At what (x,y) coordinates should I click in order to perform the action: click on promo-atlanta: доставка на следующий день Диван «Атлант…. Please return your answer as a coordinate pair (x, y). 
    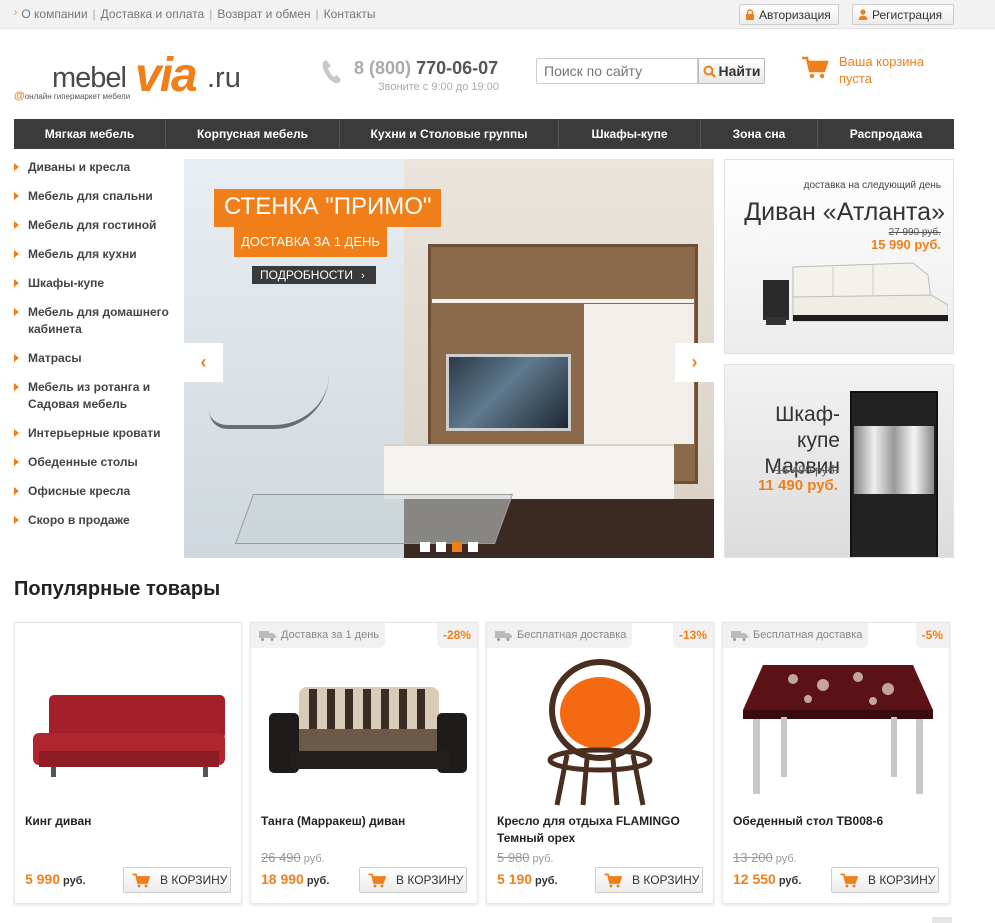
    Looking at the image, I should click on (839, 256).